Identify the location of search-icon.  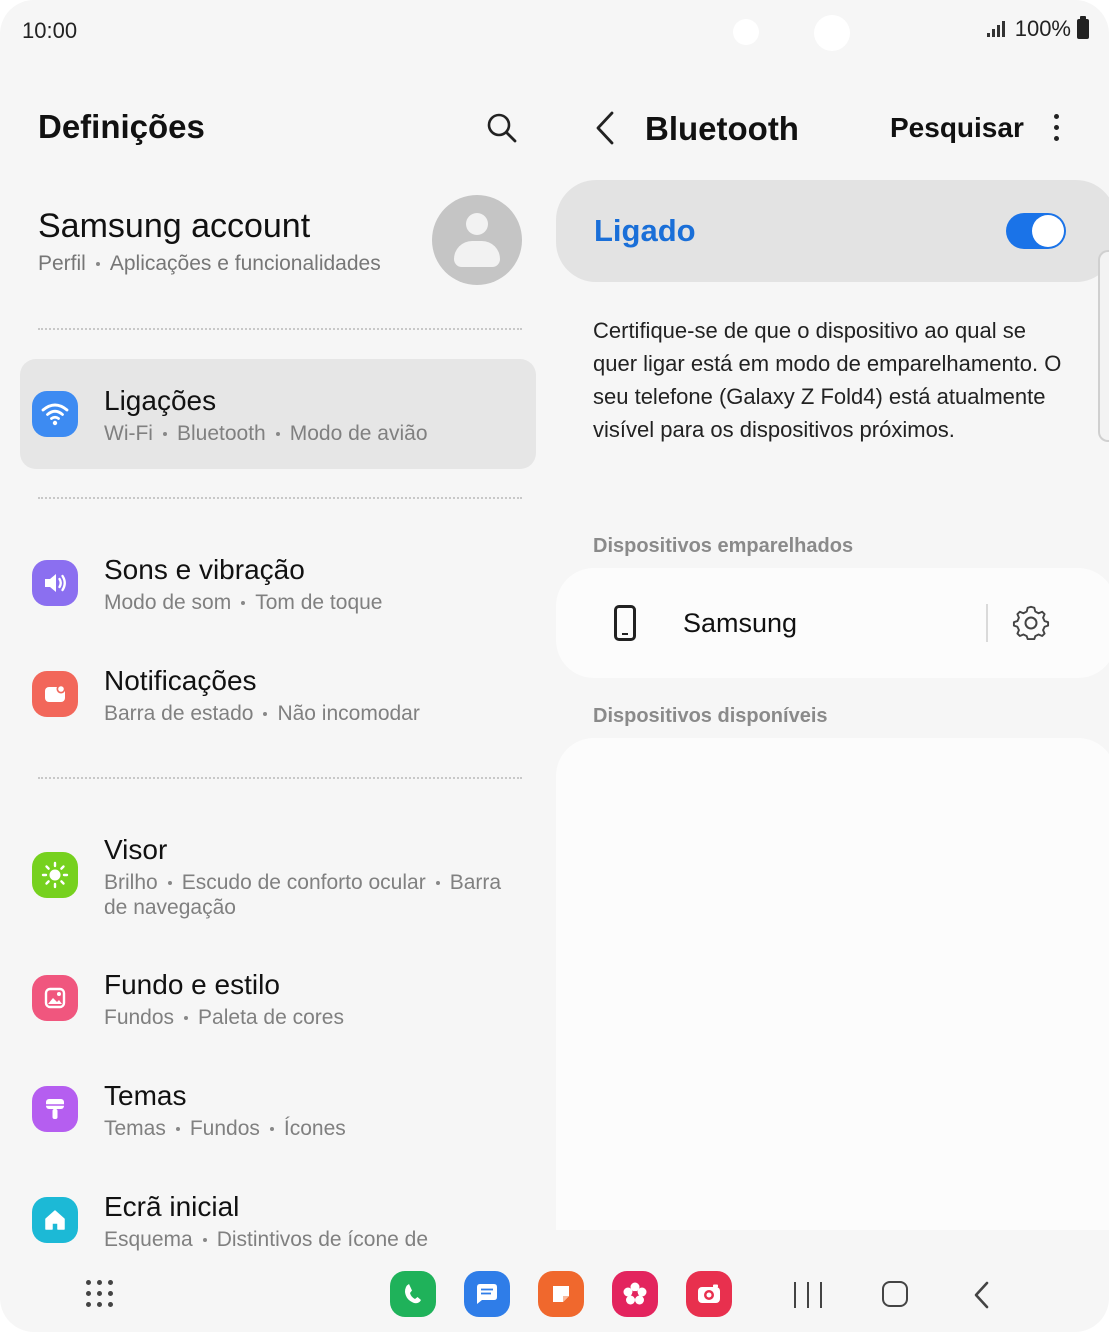
(502, 128).